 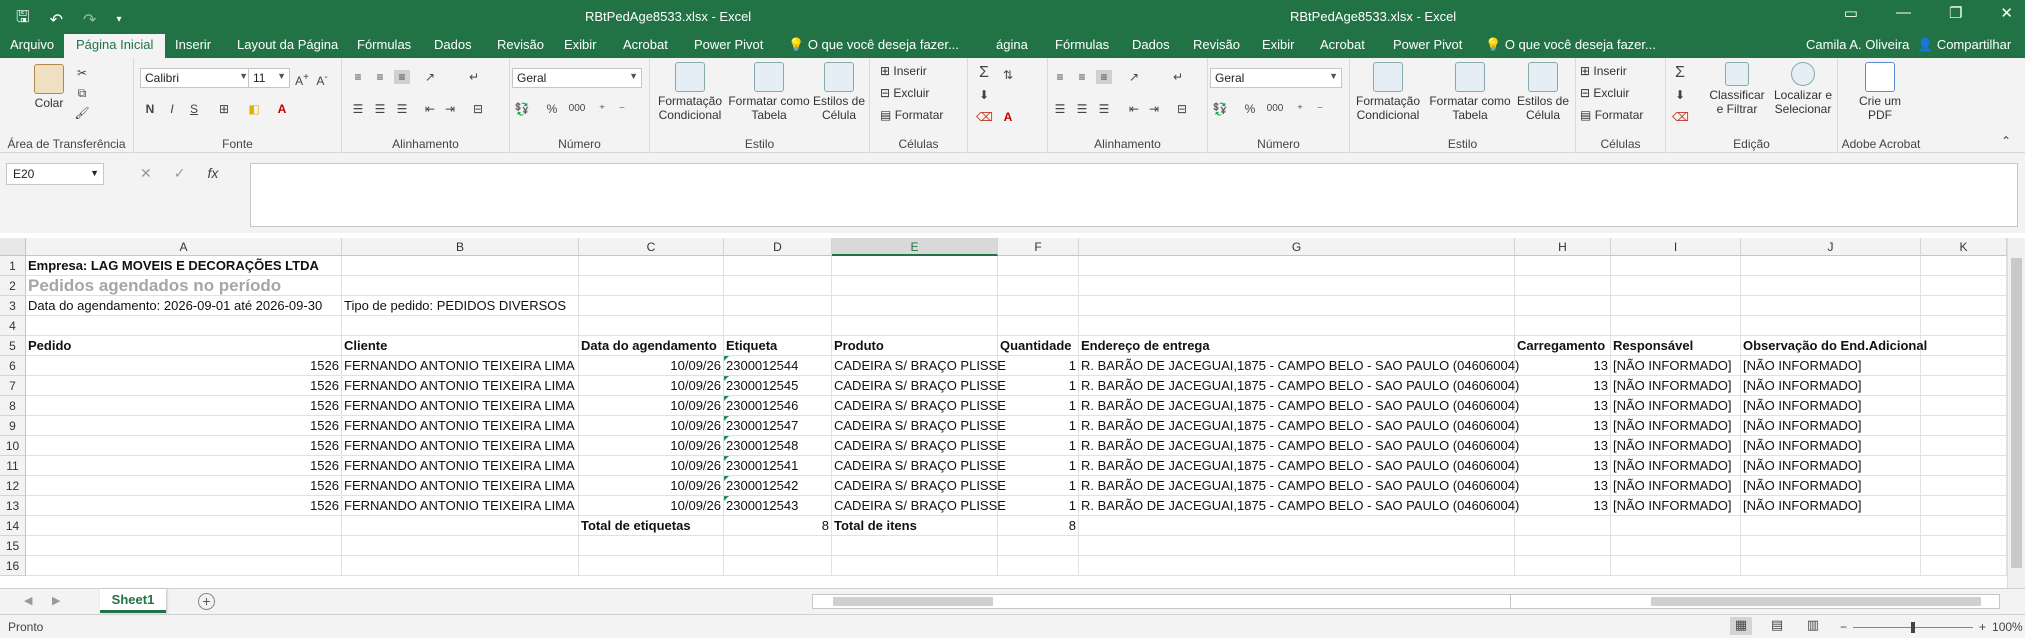 What do you see at coordinates (49, 87) in the screenshot?
I see `paste-button: Colar` at bounding box center [49, 87].